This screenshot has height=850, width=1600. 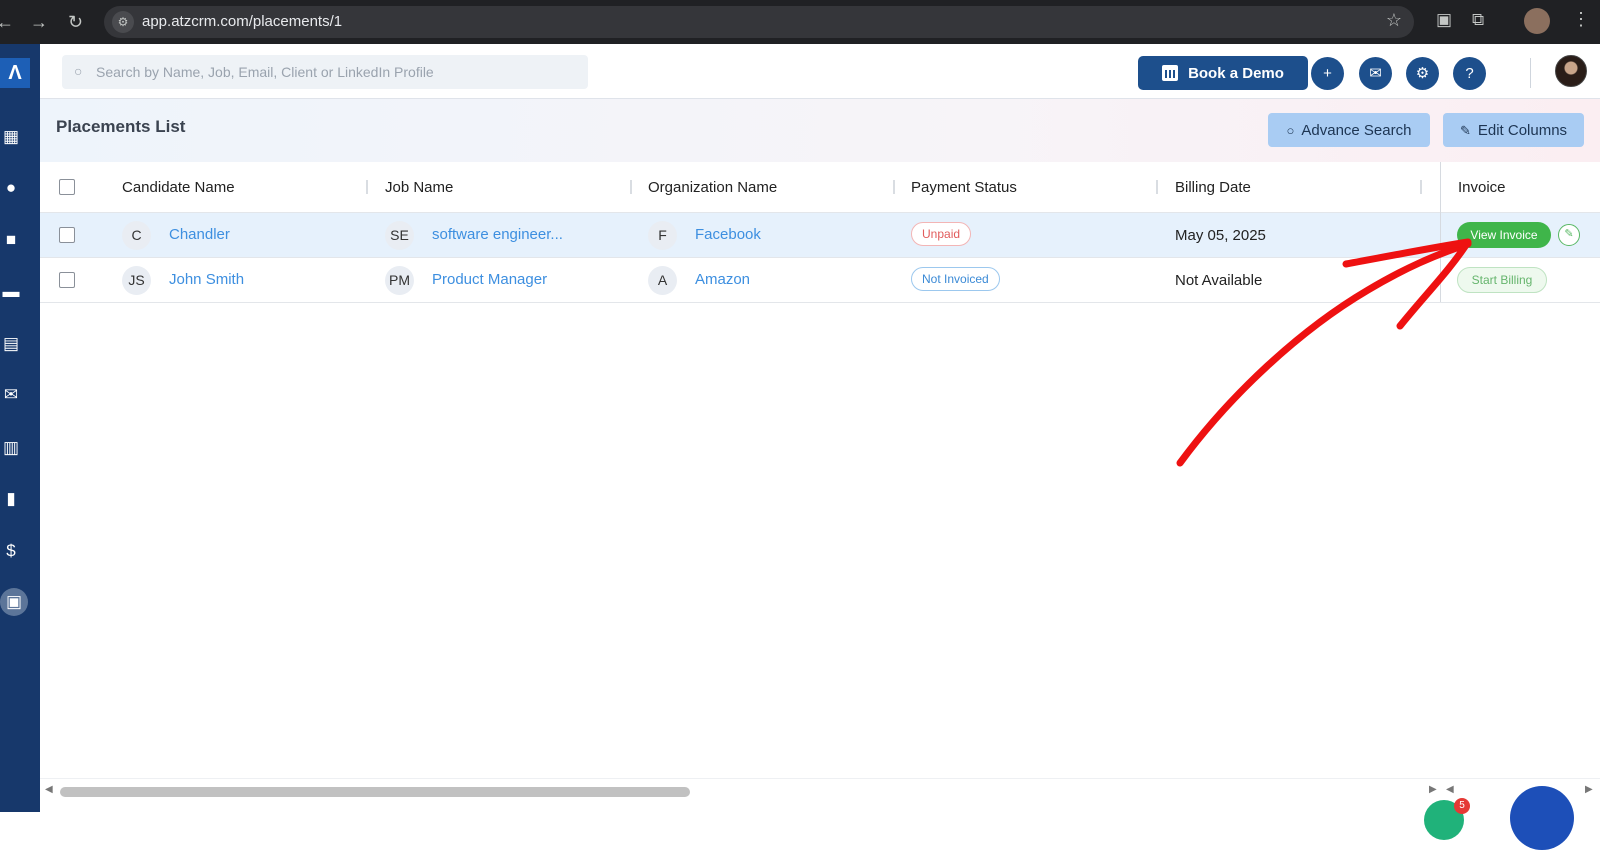 What do you see at coordinates (955, 279) in the screenshot?
I see `payment-status-badge: Not Invoiced` at bounding box center [955, 279].